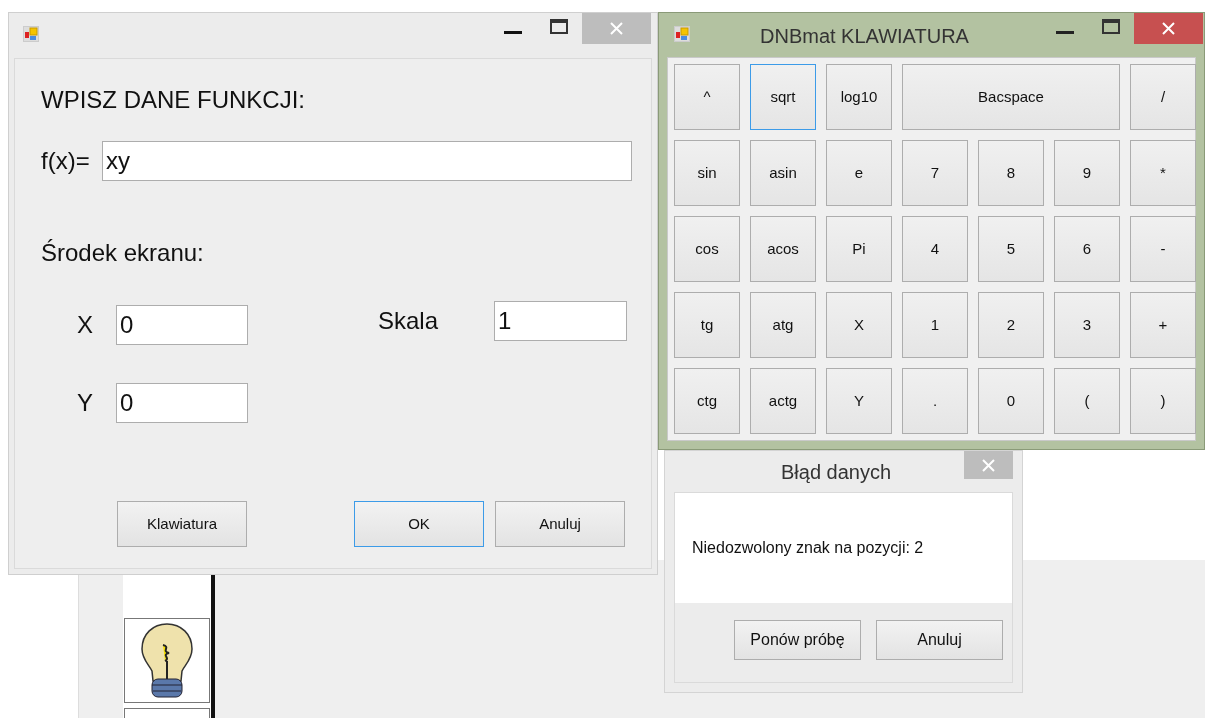 This screenshot has height=718, width=1205. Describe the element at coordinates (408, 321) in the screenshot. I see `field-label: Skala` at that location.